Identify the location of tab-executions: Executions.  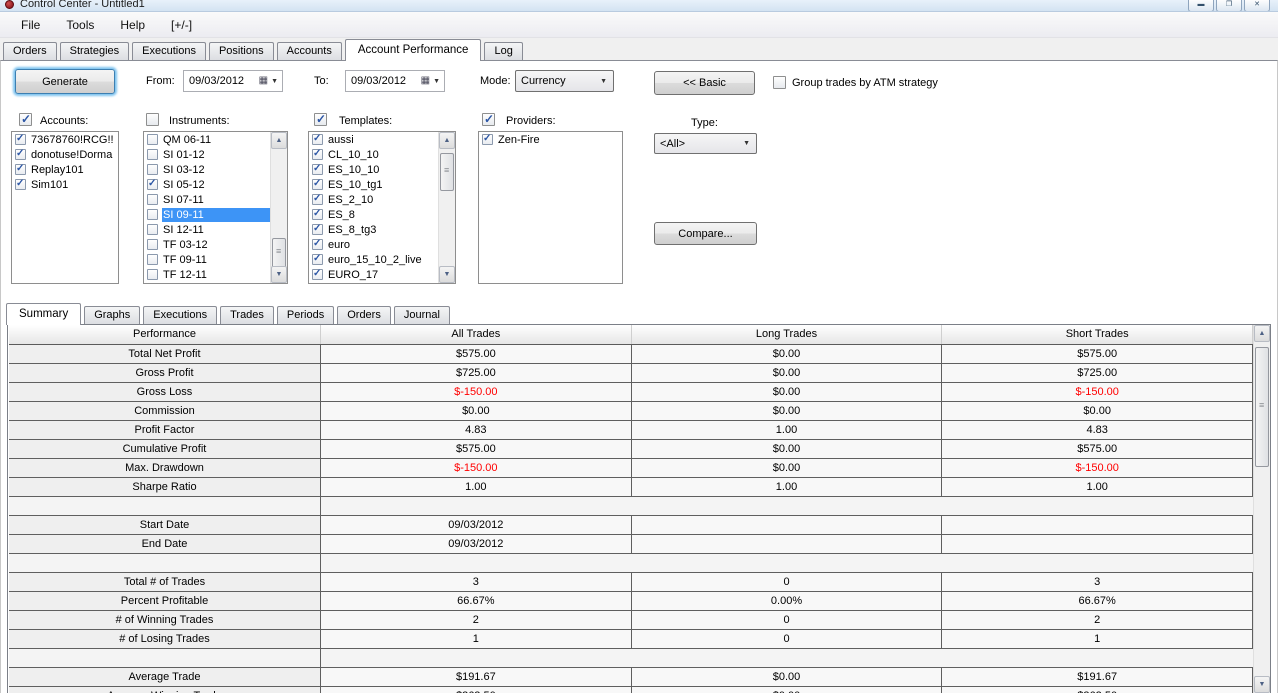
(169, 51).